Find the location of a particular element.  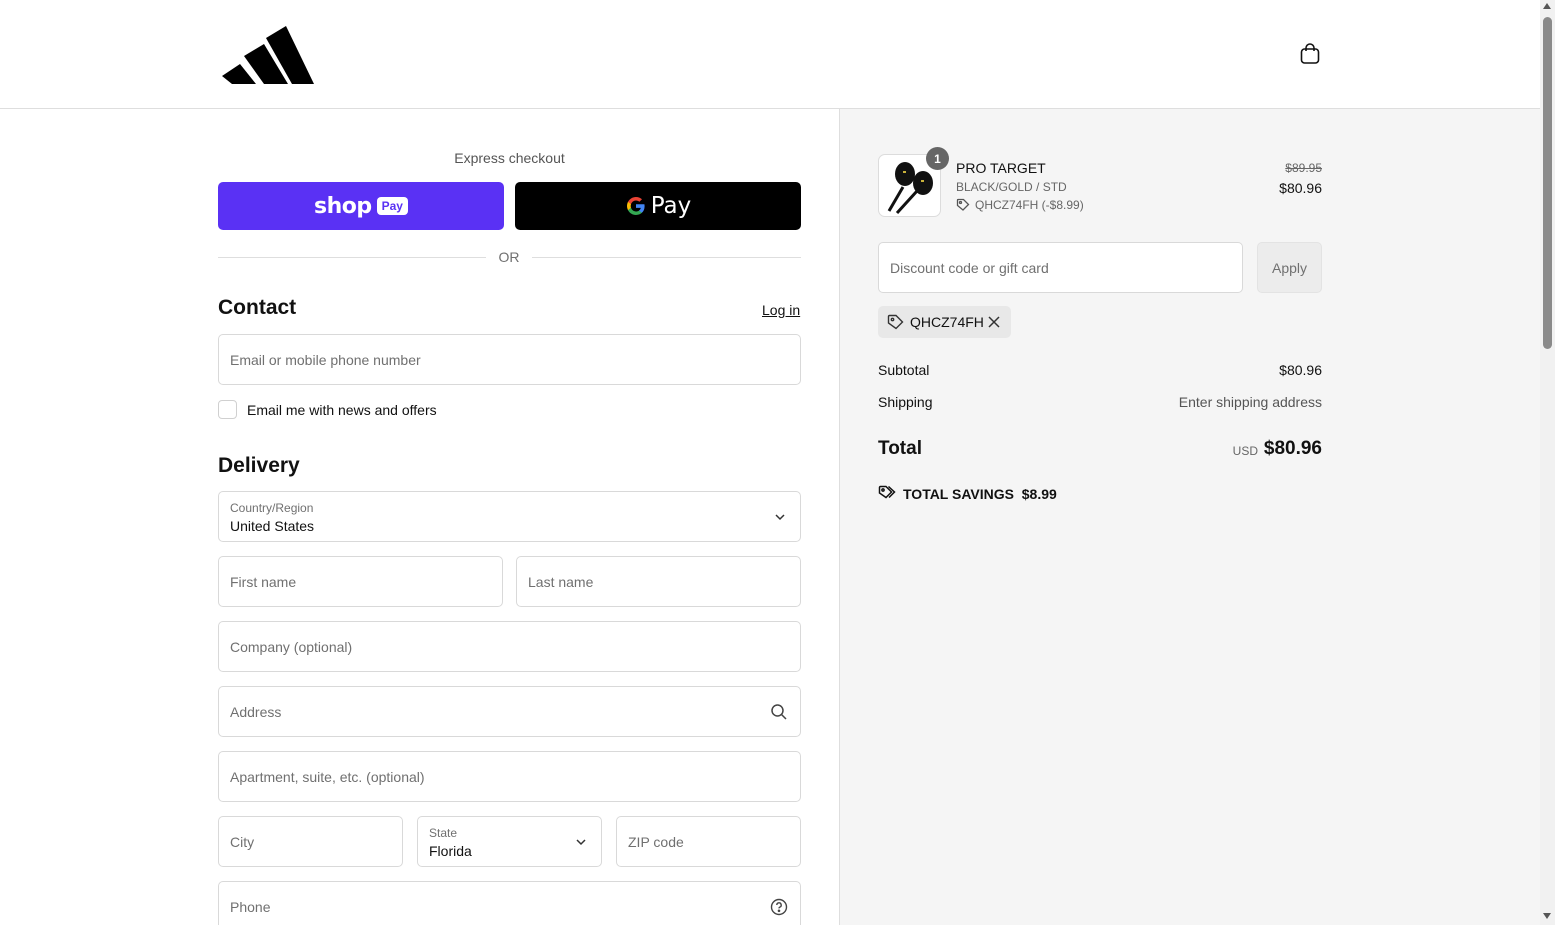

total-currency: USD is located at coordinates (1245, 451).